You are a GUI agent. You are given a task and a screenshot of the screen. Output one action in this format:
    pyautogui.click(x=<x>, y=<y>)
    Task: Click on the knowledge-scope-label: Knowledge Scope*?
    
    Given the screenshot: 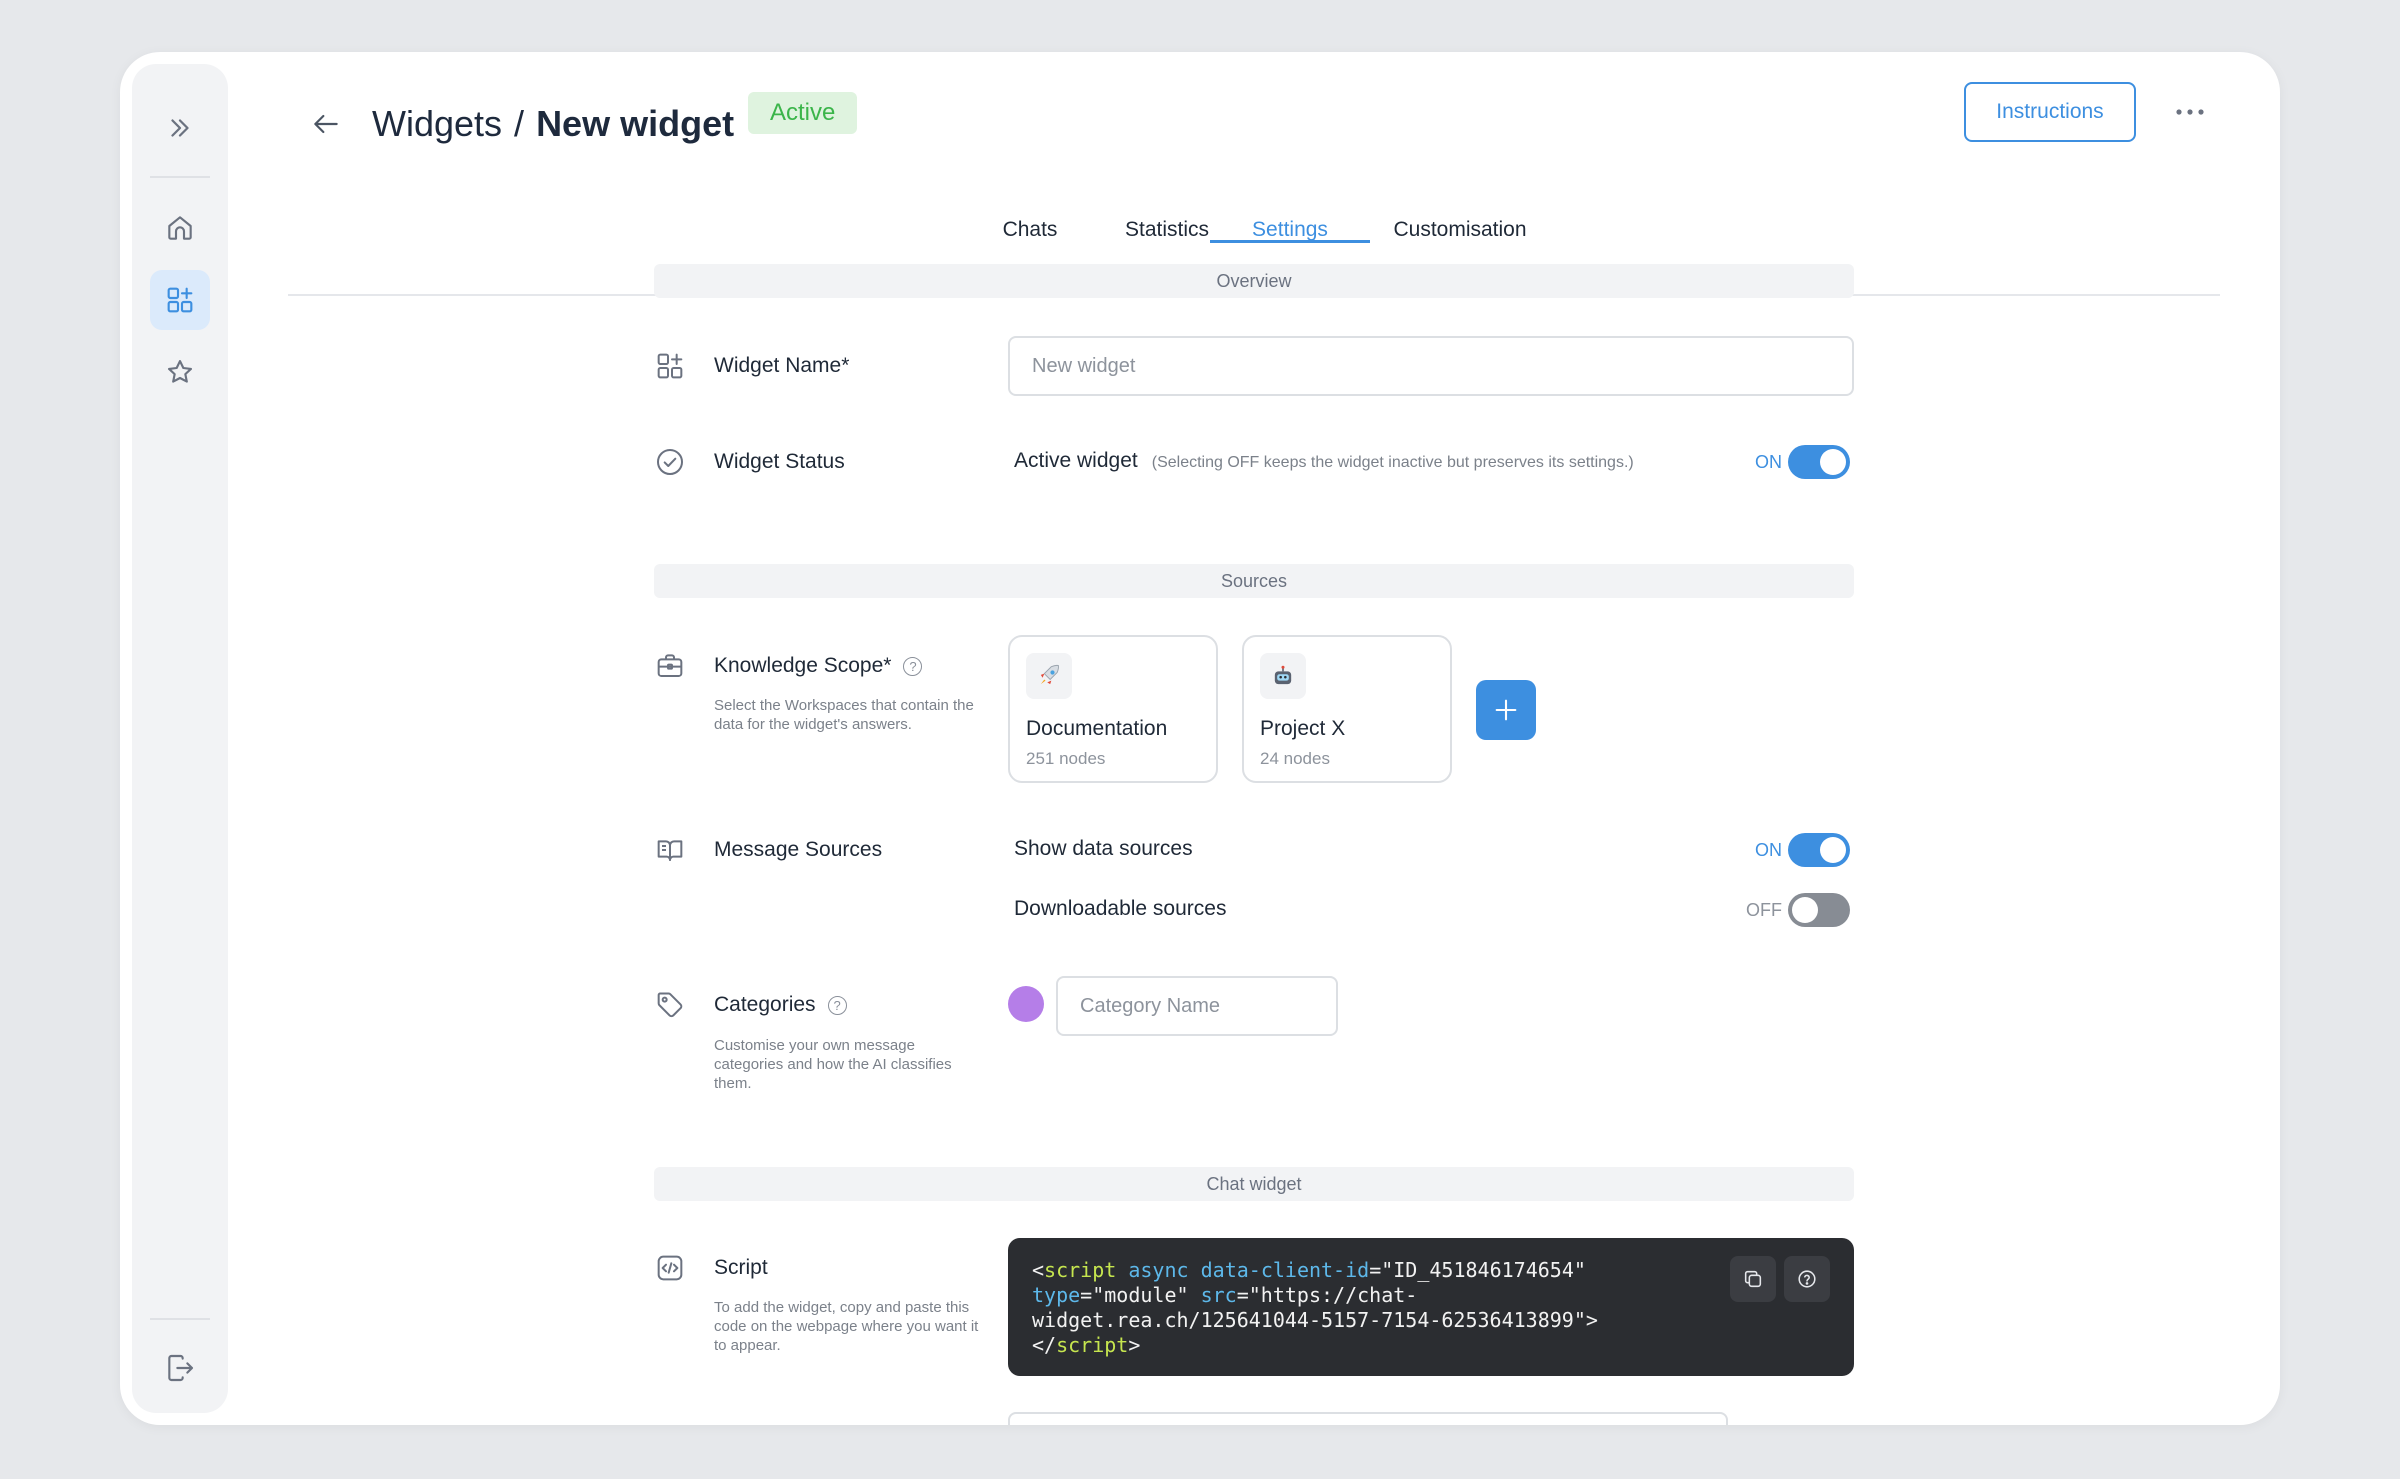 What is the action you would take?
    pyautogui.click(x=818, y=666)
    